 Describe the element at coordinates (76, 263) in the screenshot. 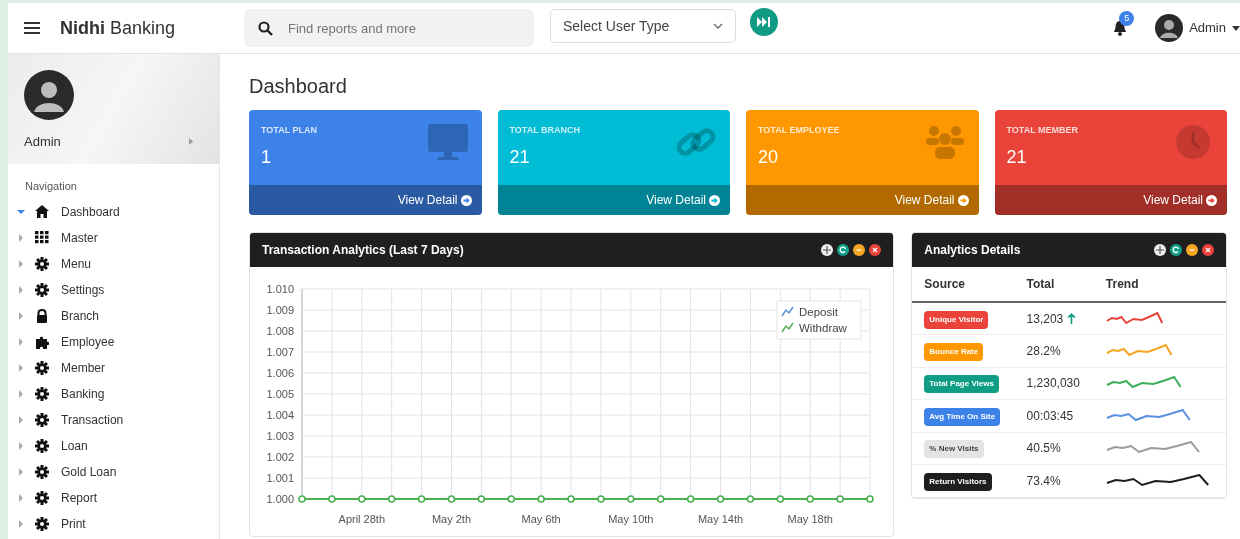

I see `nav-item: Menu` at that location.